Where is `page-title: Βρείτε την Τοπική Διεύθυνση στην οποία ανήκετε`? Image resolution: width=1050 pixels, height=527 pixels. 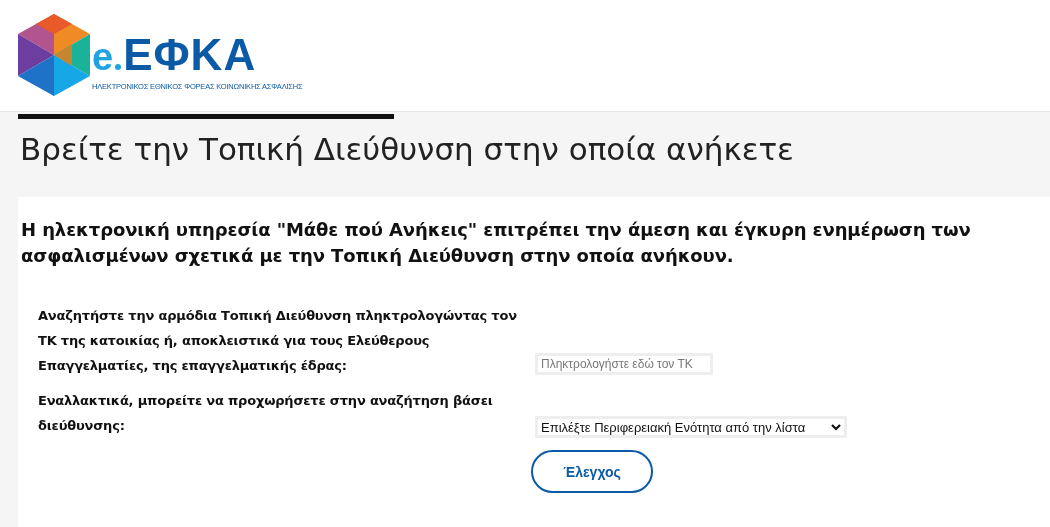 page-title: Βρείτε την Τοπική Διεύθυνση στην οποία ανήκετε is located at coordinates (407, 150).